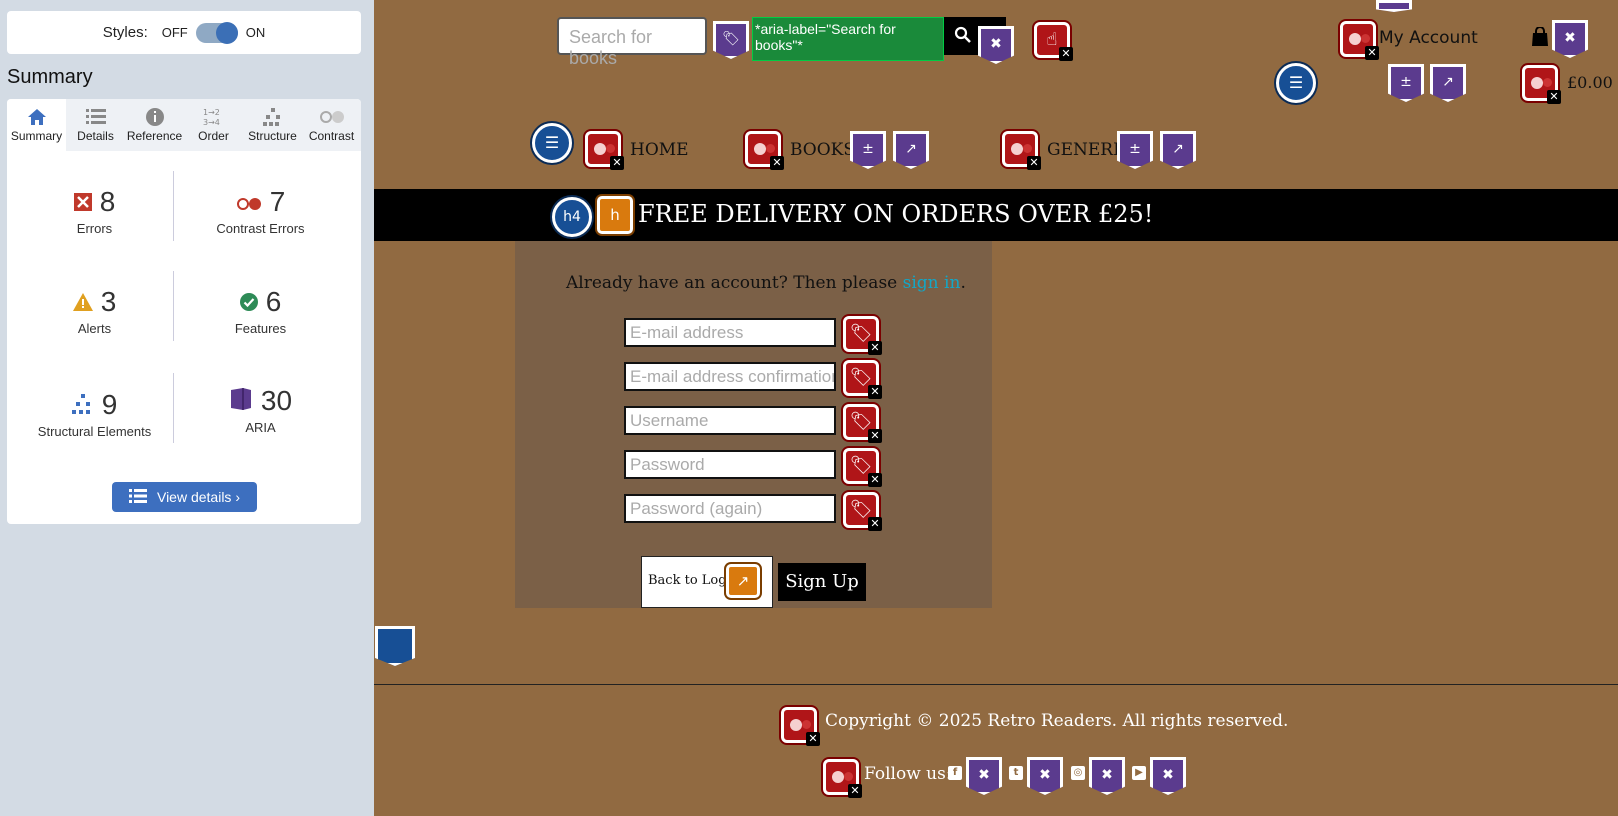 This screenshot has height=816, width=1618. I want to click on aria-label-icon: 🏷, so click(731, 40).